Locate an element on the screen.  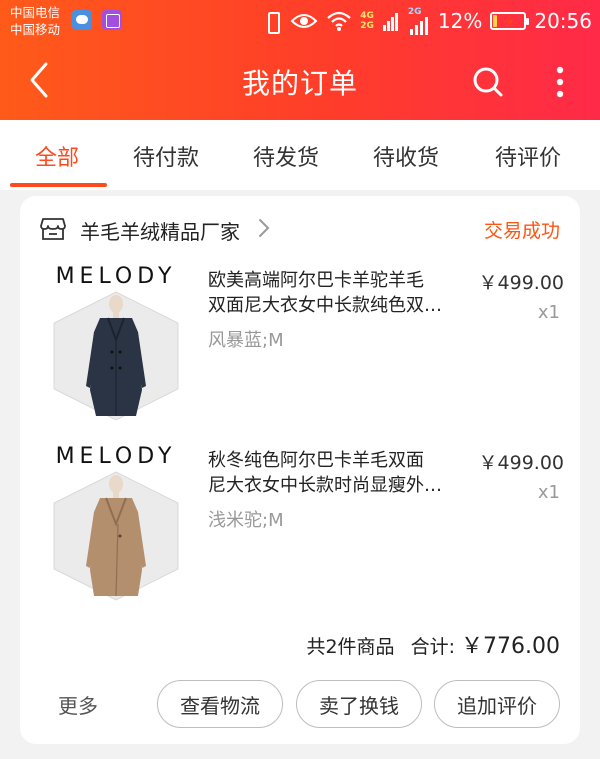
network-2g-label-2: 2G is located at coordinates (414, 12).